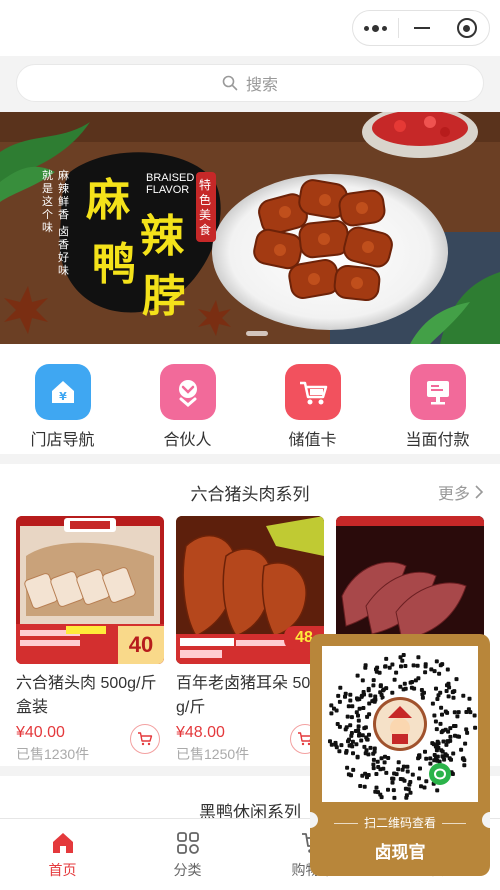 The height and width of the screenshot is (890, 500). Describe the element at coordinates (187, 842) in the screenshot. I see `category-grid-icon` at that location.